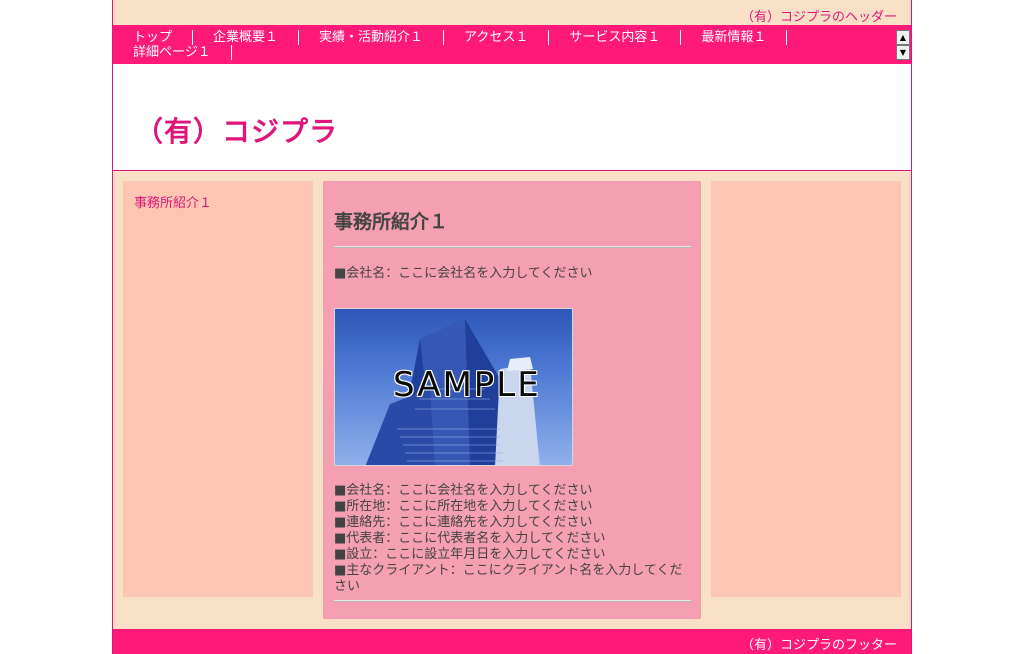 The image size is (1024, 654). I want to click on scroll-down-icon: ▼, so click(903, 52).